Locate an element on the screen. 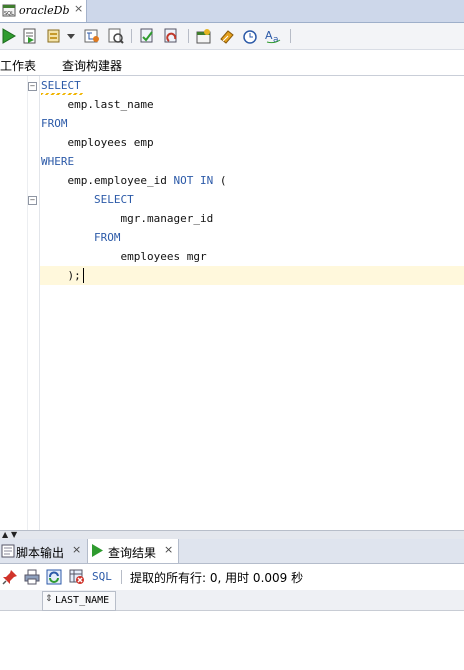 The height and width of the screenshot is (670, 464). code-line: emp.last_name is located at coordinates (97, 104).